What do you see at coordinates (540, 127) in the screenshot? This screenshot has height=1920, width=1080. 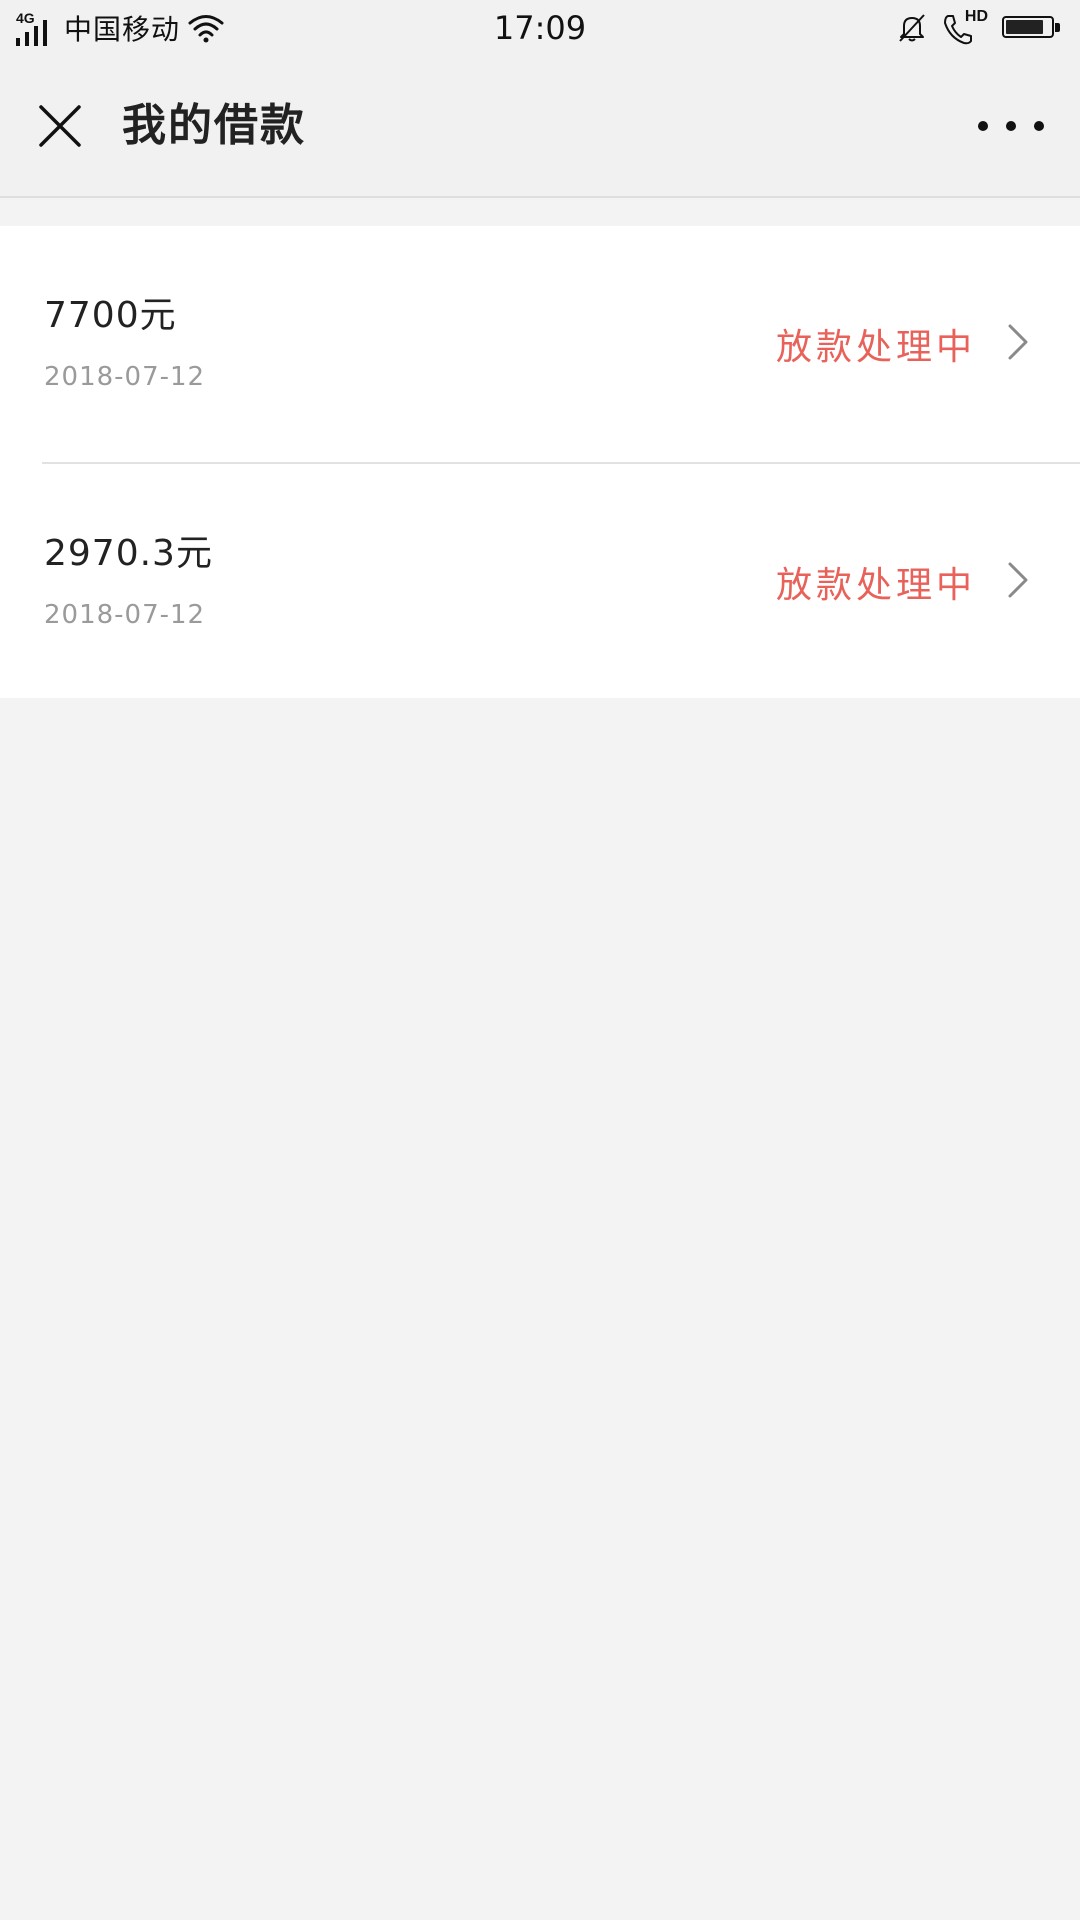 I see `nav-bar: 我的借款` at bounding box center [540, 127].